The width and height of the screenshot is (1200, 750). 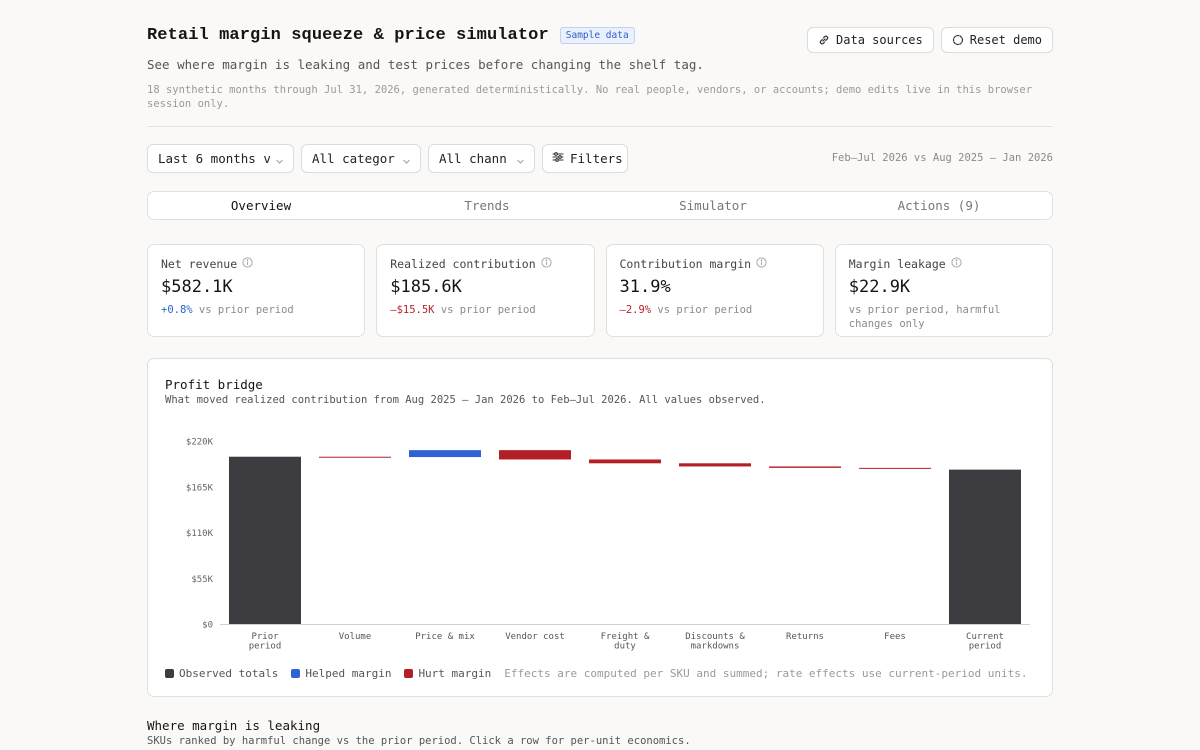 What do you see at coordinates (625, 647) in the screenshot?
I see `x-tick-label-line: duty` at bounding box center [625, 647].